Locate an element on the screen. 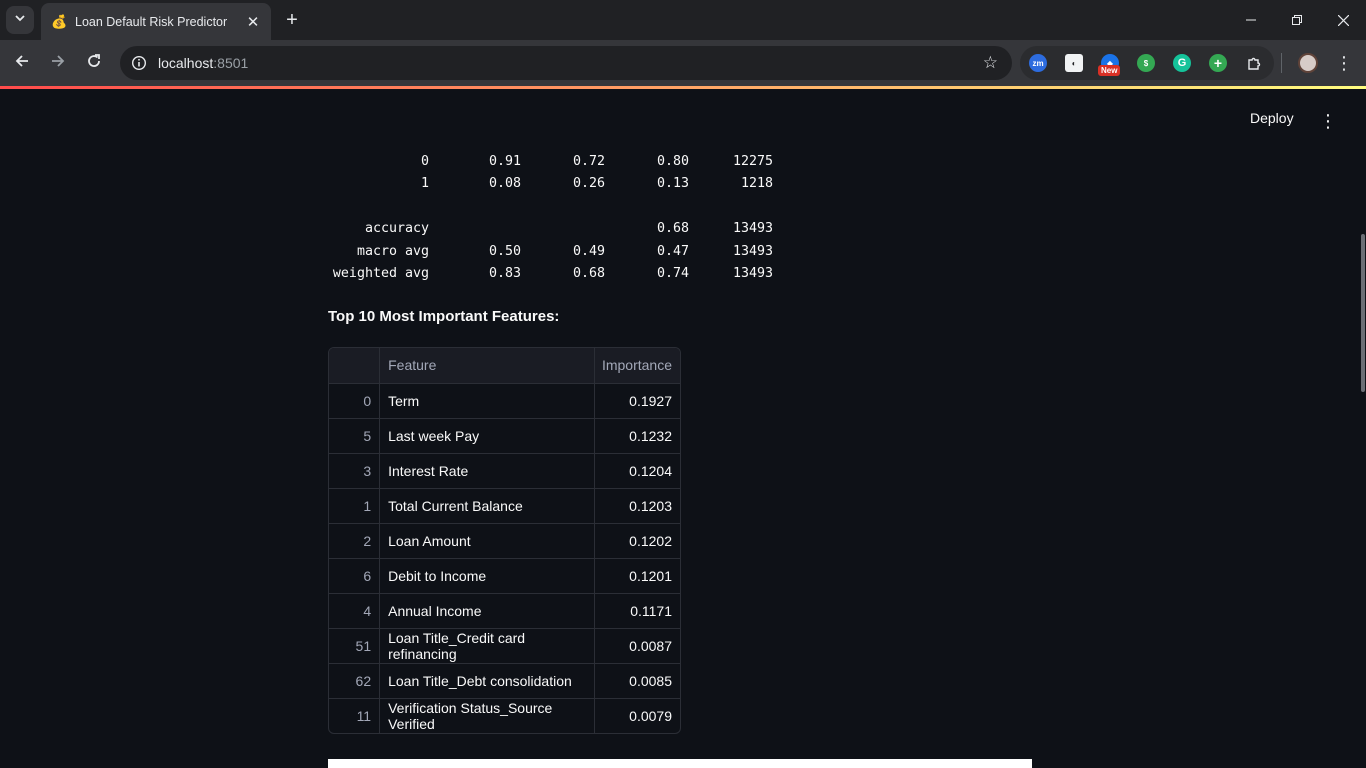 This screenshot has height=768, width=1366. bookmark-star-icon: ☆ is located at coordinates (990, 63).